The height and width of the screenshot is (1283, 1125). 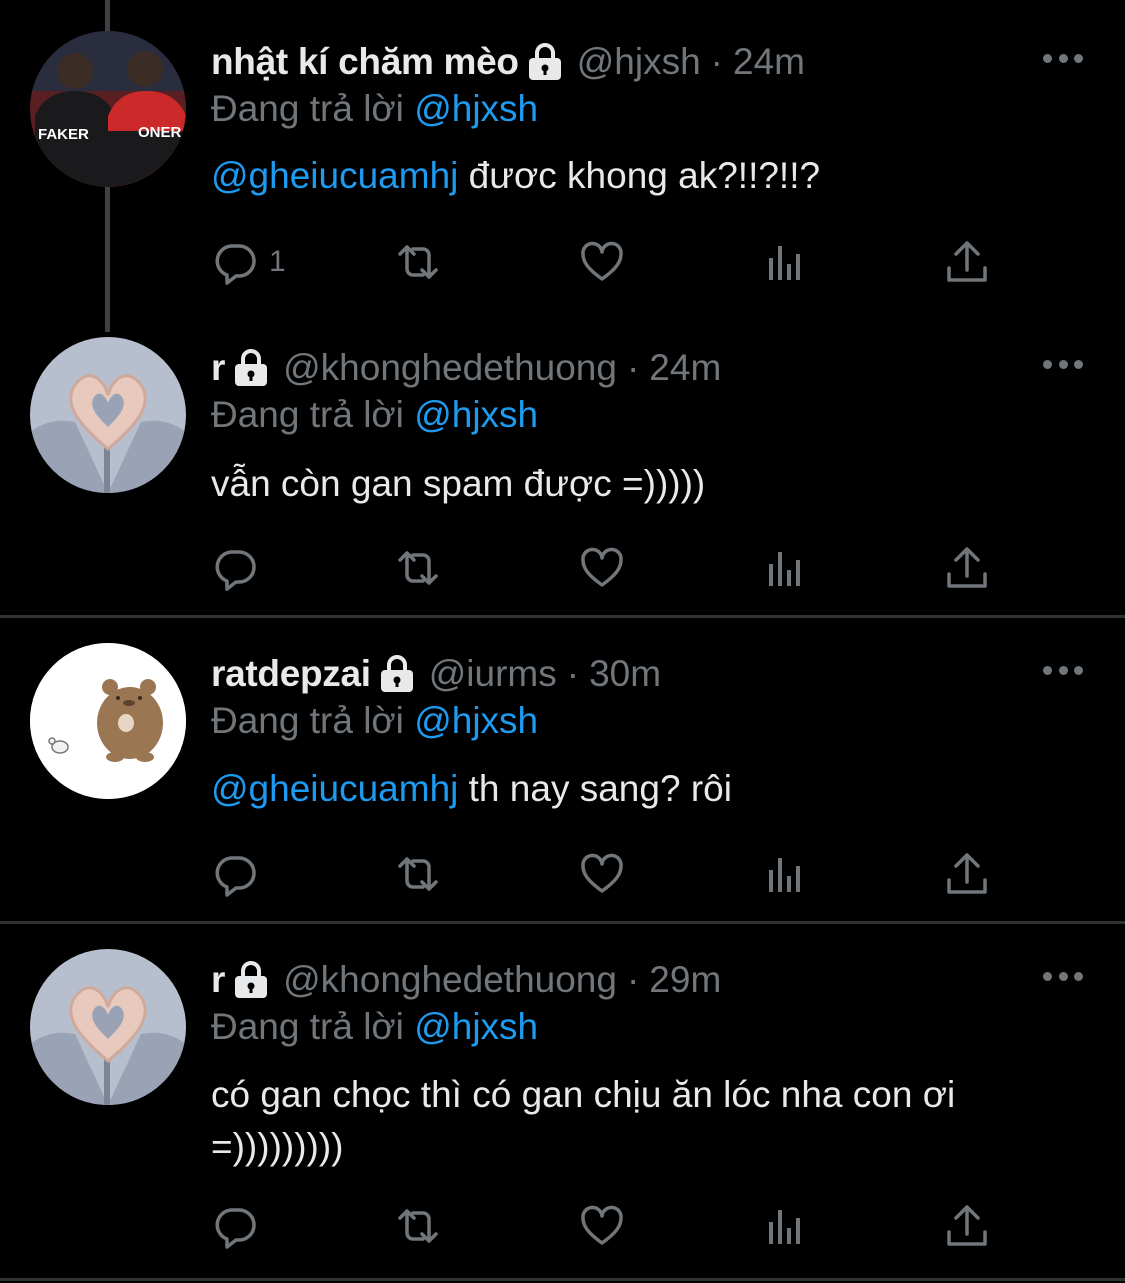 What do you see at coordinates (108, 109) in the screenshot?
I see `avatar: FAKER ONER` at bounding box center [108, 109].